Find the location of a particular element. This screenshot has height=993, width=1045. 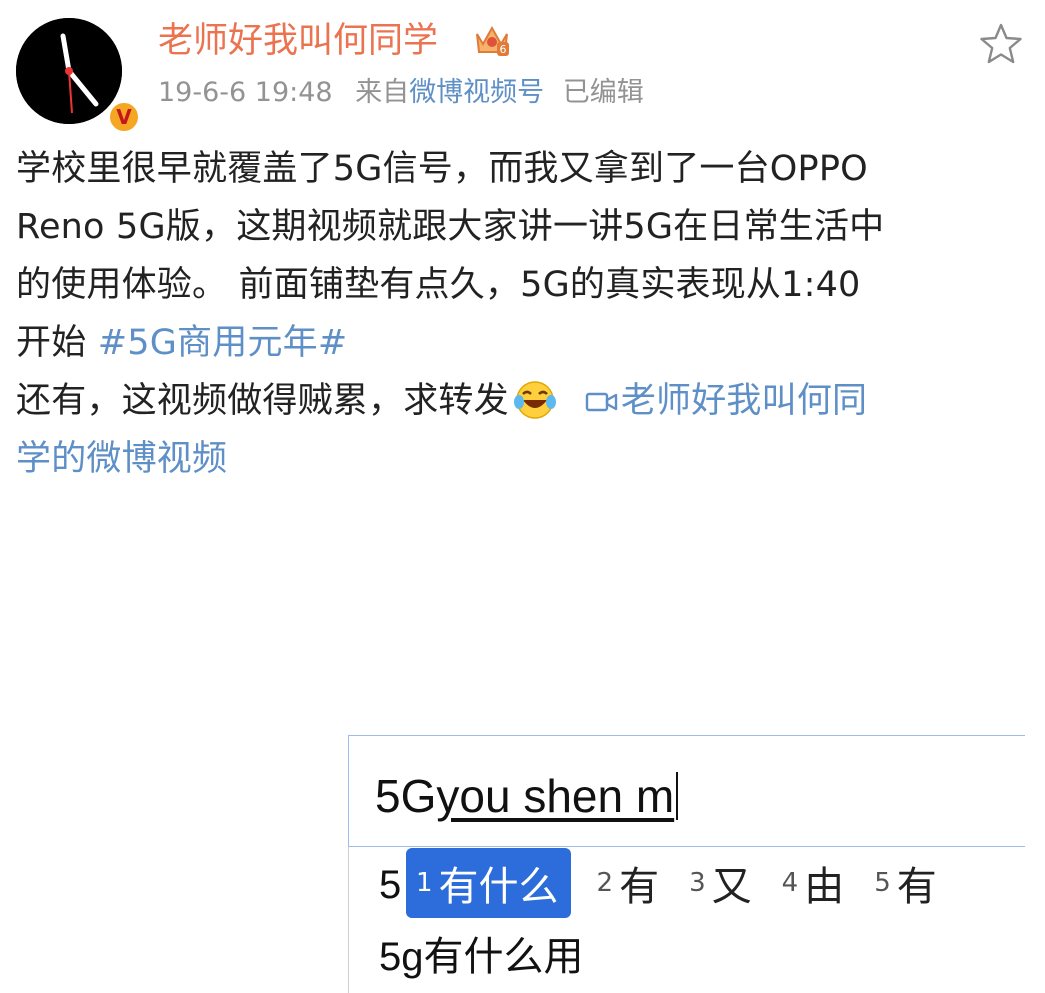

ime-candidate: 5有 is located at coordinates (905, 883).